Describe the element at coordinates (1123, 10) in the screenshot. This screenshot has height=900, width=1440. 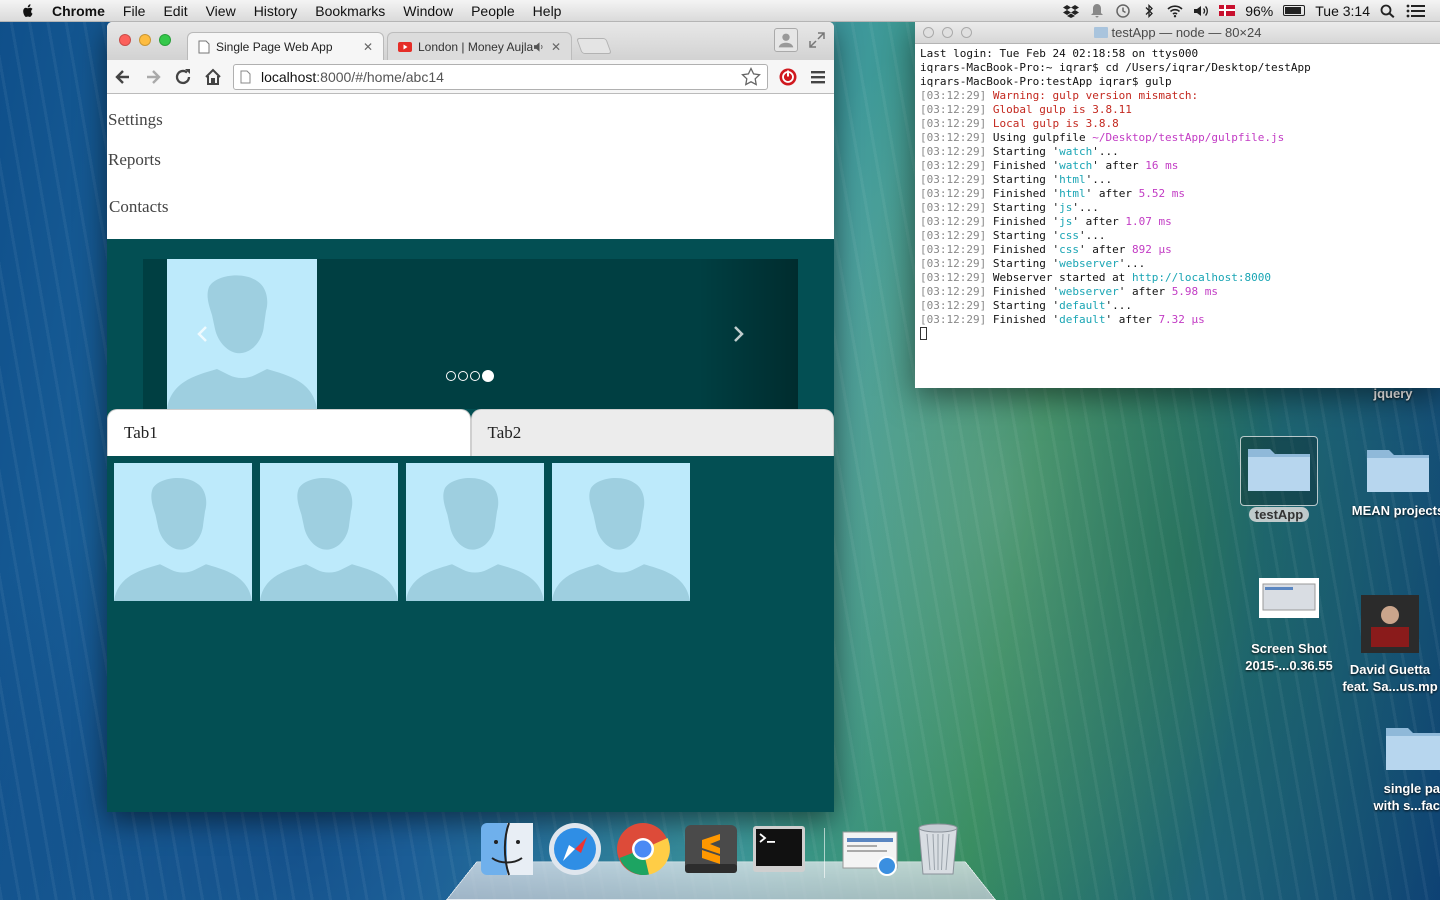
I see `time-machine-icon` at that location.